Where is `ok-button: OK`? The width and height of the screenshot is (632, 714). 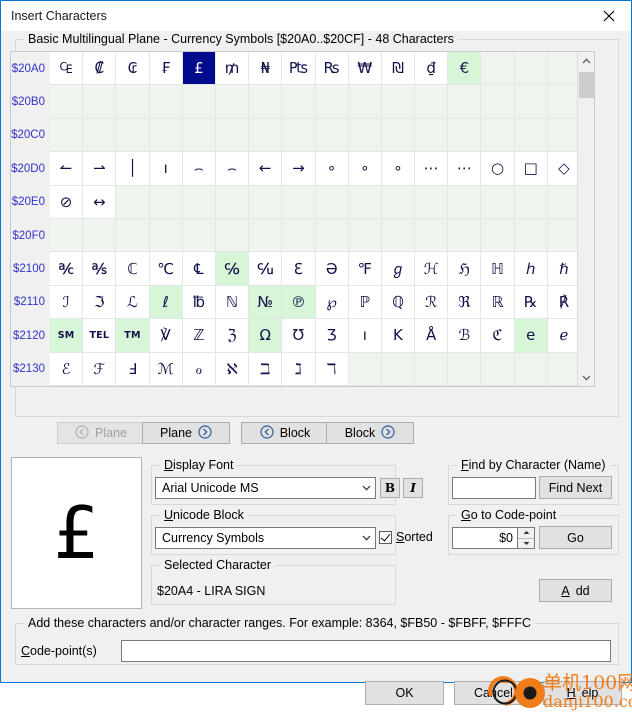 ok-button: OK is located at coordinates (404, 693).